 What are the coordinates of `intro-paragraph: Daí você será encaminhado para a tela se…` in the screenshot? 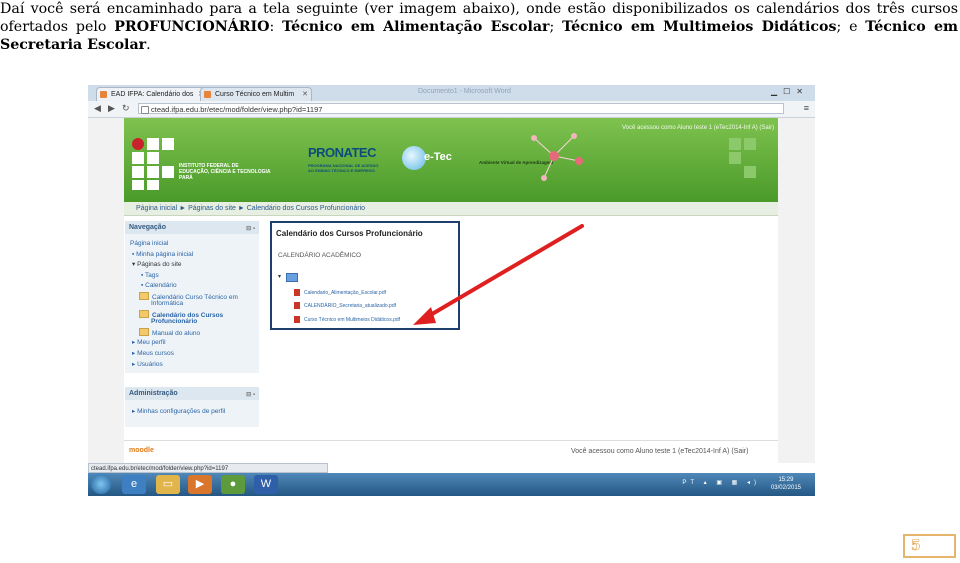 It's located at (479, 27).